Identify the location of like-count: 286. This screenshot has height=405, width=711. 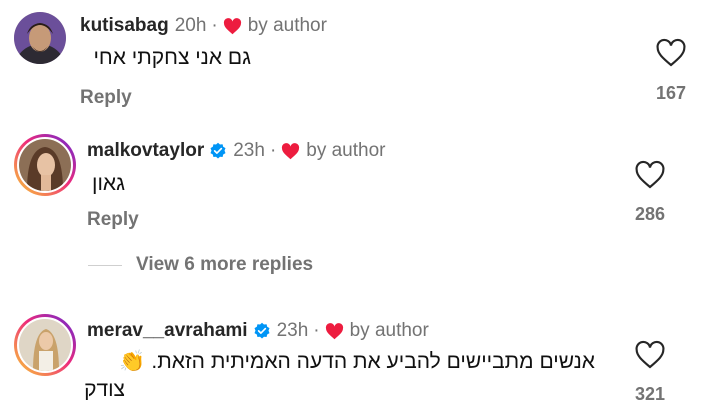
(650, 214).